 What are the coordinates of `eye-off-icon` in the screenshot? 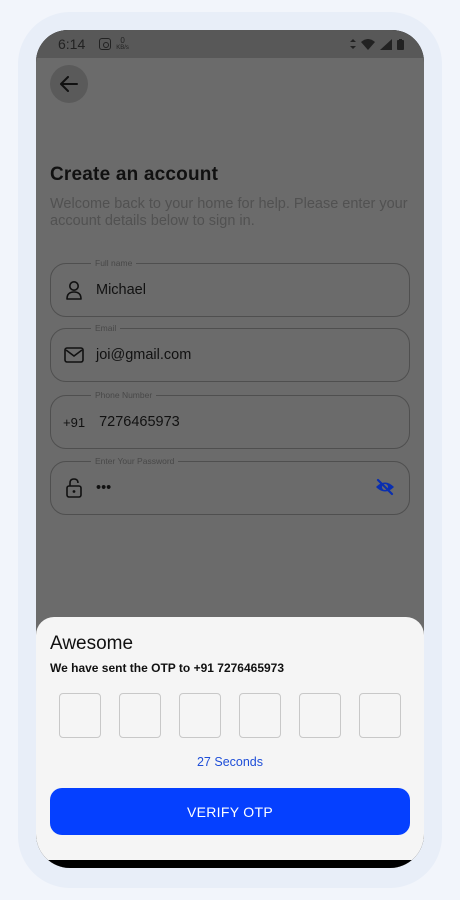 It's located at (385, 489).